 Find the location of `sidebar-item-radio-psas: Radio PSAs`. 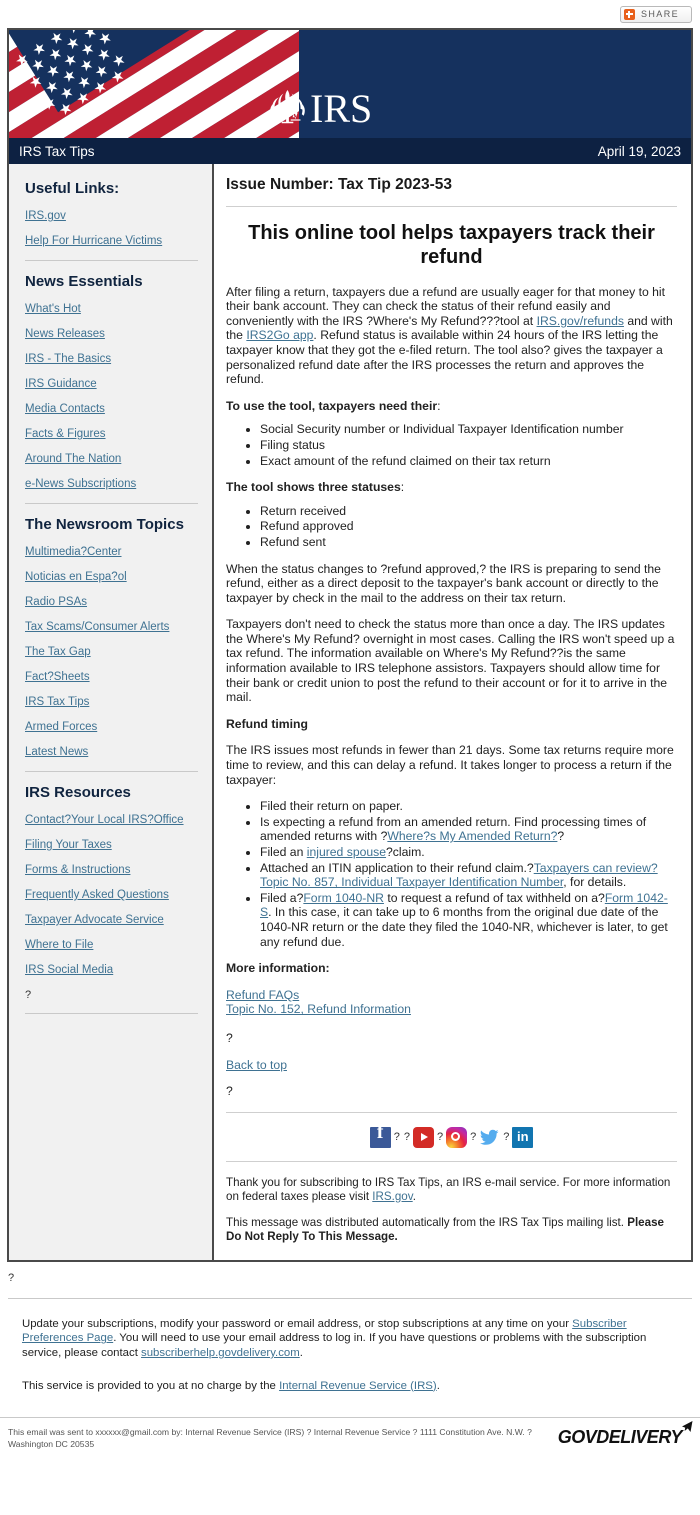

sidebar-item-radio-psas: Radio PSAs is located at coordinates (111, 602).